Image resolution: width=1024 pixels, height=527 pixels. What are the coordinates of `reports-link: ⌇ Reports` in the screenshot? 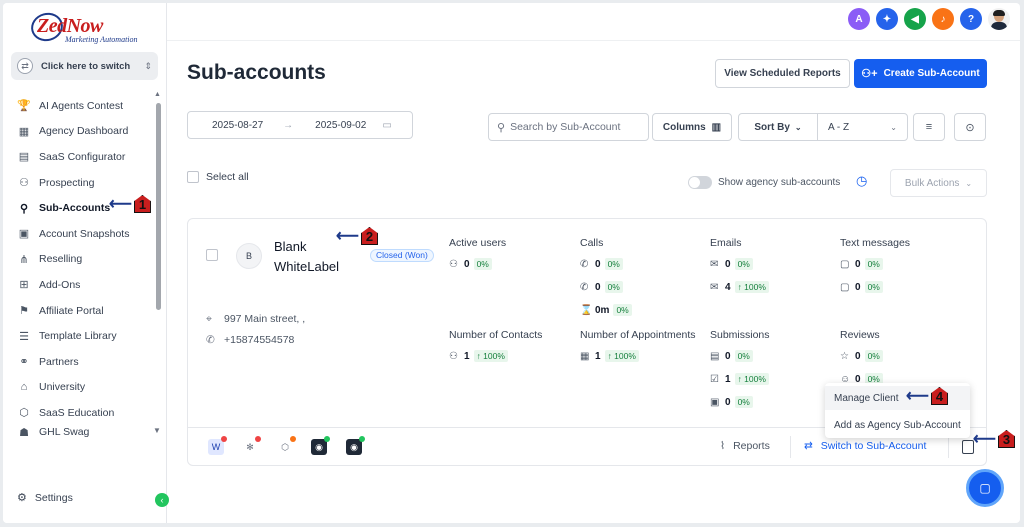 It's located at (745, 446).